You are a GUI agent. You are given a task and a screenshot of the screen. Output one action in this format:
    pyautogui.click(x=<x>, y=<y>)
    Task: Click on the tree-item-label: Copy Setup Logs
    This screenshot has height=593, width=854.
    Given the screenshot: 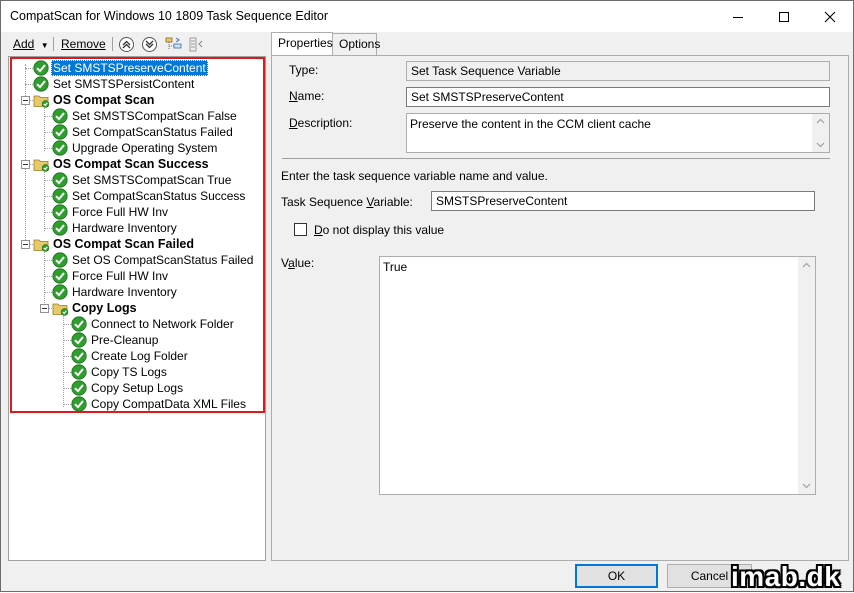 What is the action you would take?
    pyautogui.click(x=137, y=388)
    